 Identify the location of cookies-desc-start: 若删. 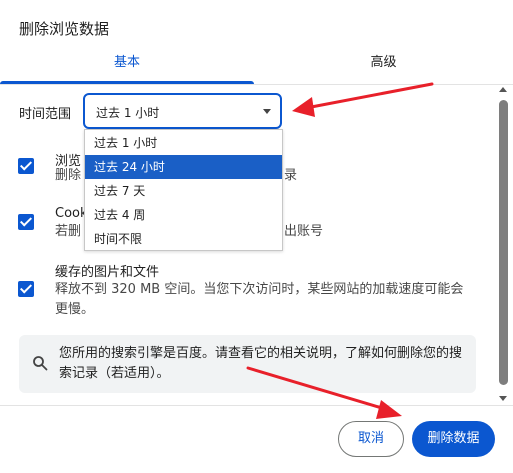
(68, 231).